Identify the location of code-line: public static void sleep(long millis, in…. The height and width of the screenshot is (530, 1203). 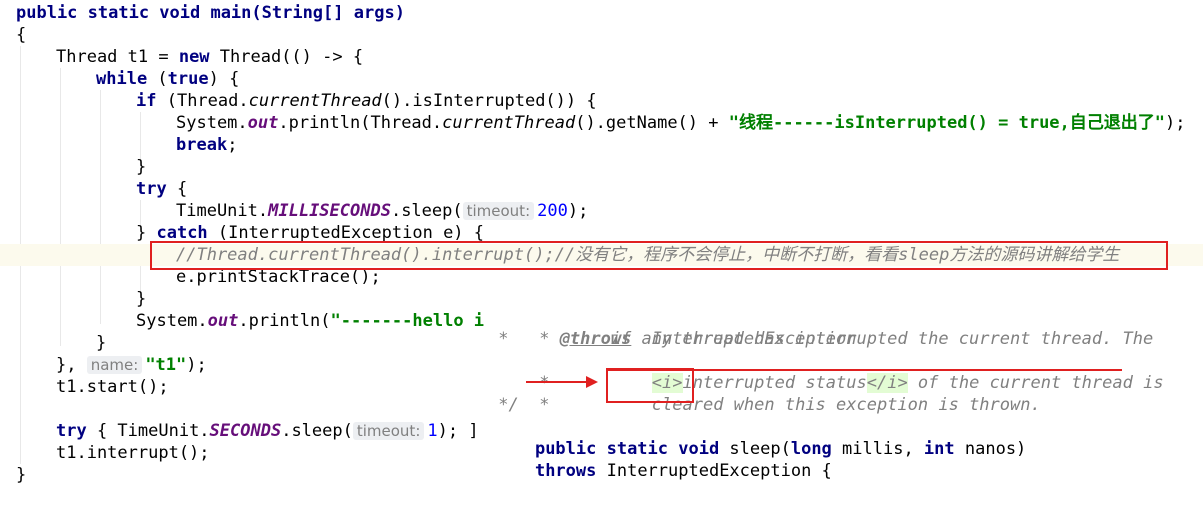
(760, 437).